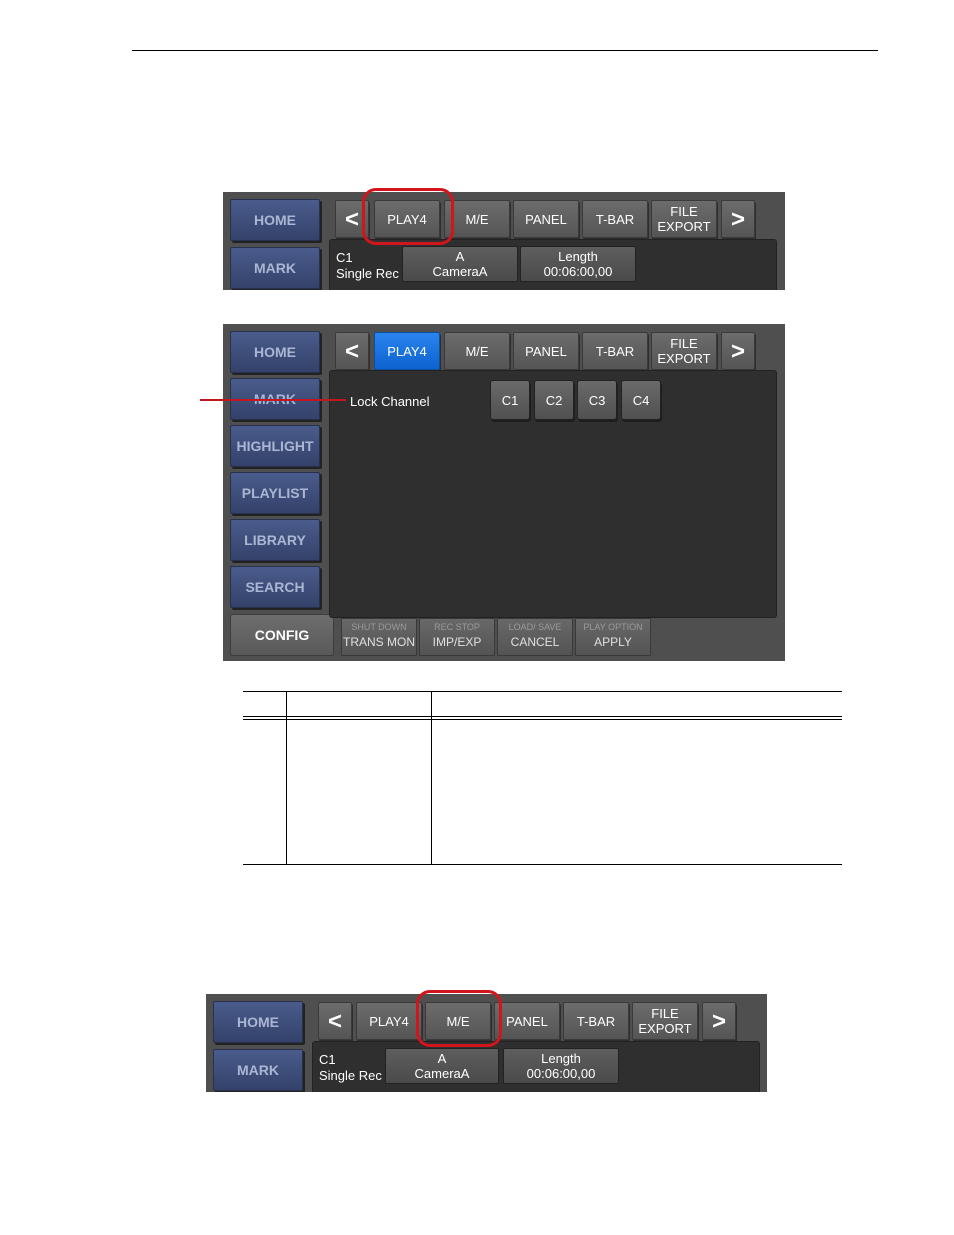 Image resolution: width=954 pixels, height=1235 pixels. Describe the element at coordinates (379, 642) in the screenshot. I see `trans-mon-label: TRANS MON` at that location.